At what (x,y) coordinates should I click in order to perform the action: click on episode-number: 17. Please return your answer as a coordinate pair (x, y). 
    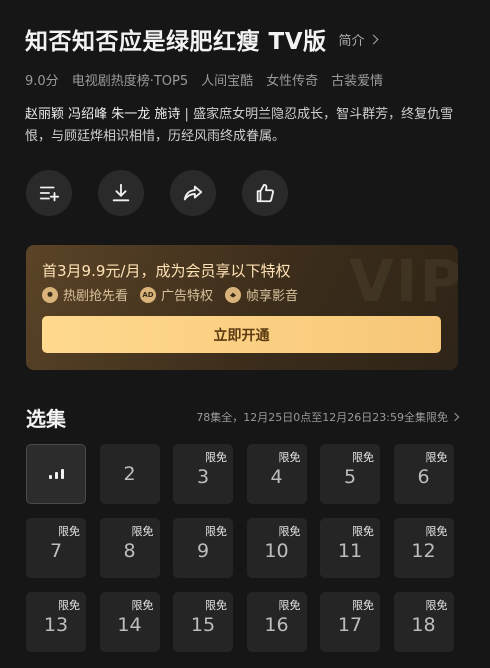
    Looking at the image, I should click on (350, 625).